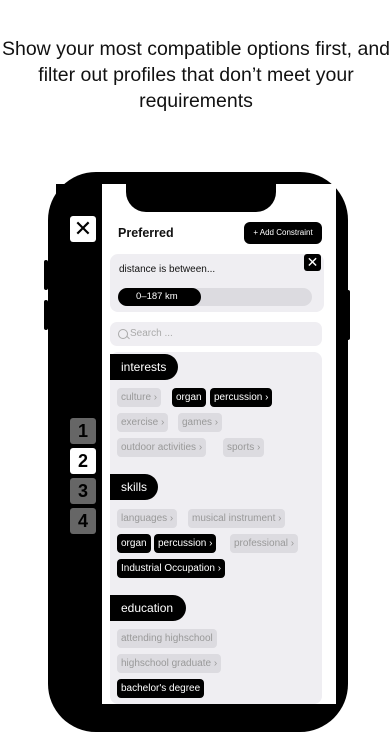  I want to click on chip-attending-highschool: attending highschool, so click(167, 638).